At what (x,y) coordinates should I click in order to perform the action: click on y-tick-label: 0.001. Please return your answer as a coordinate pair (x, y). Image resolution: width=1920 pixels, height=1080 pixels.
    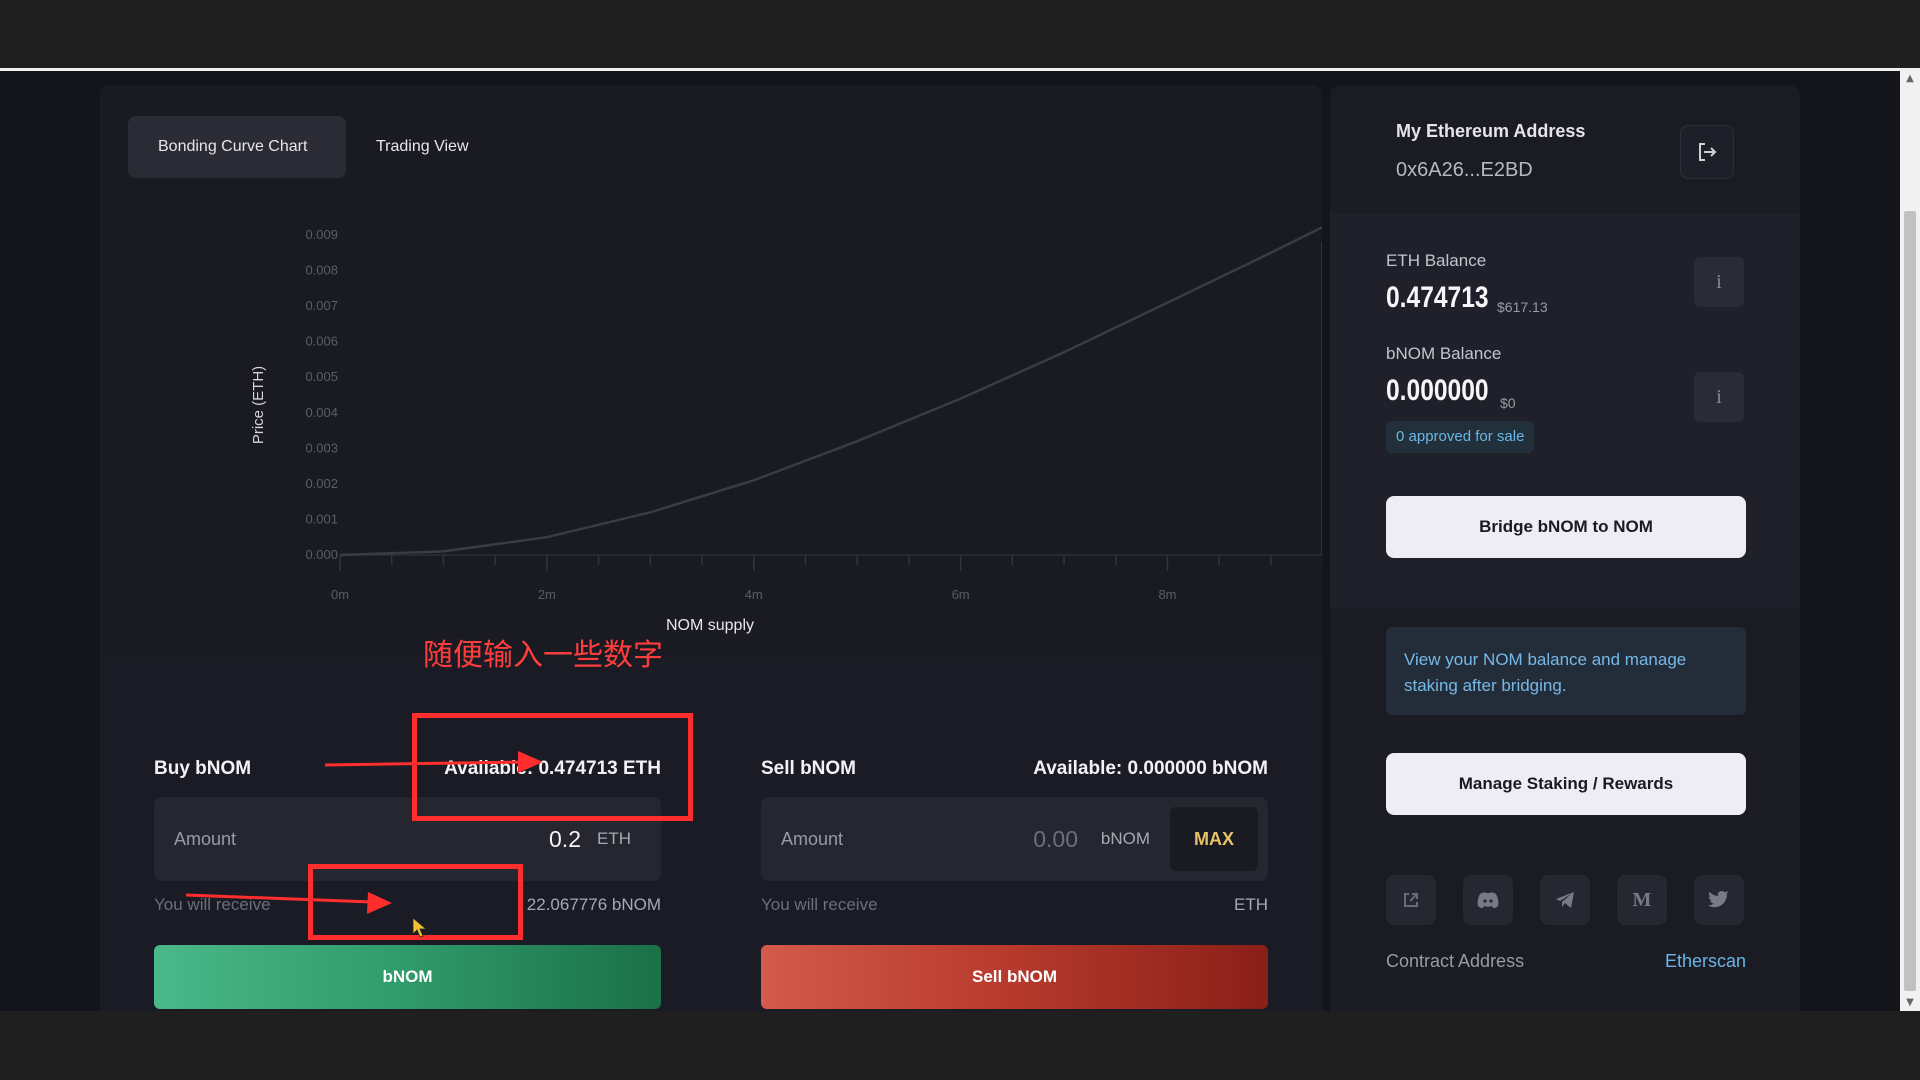
    Looking at the image, I should click on (321, 518).